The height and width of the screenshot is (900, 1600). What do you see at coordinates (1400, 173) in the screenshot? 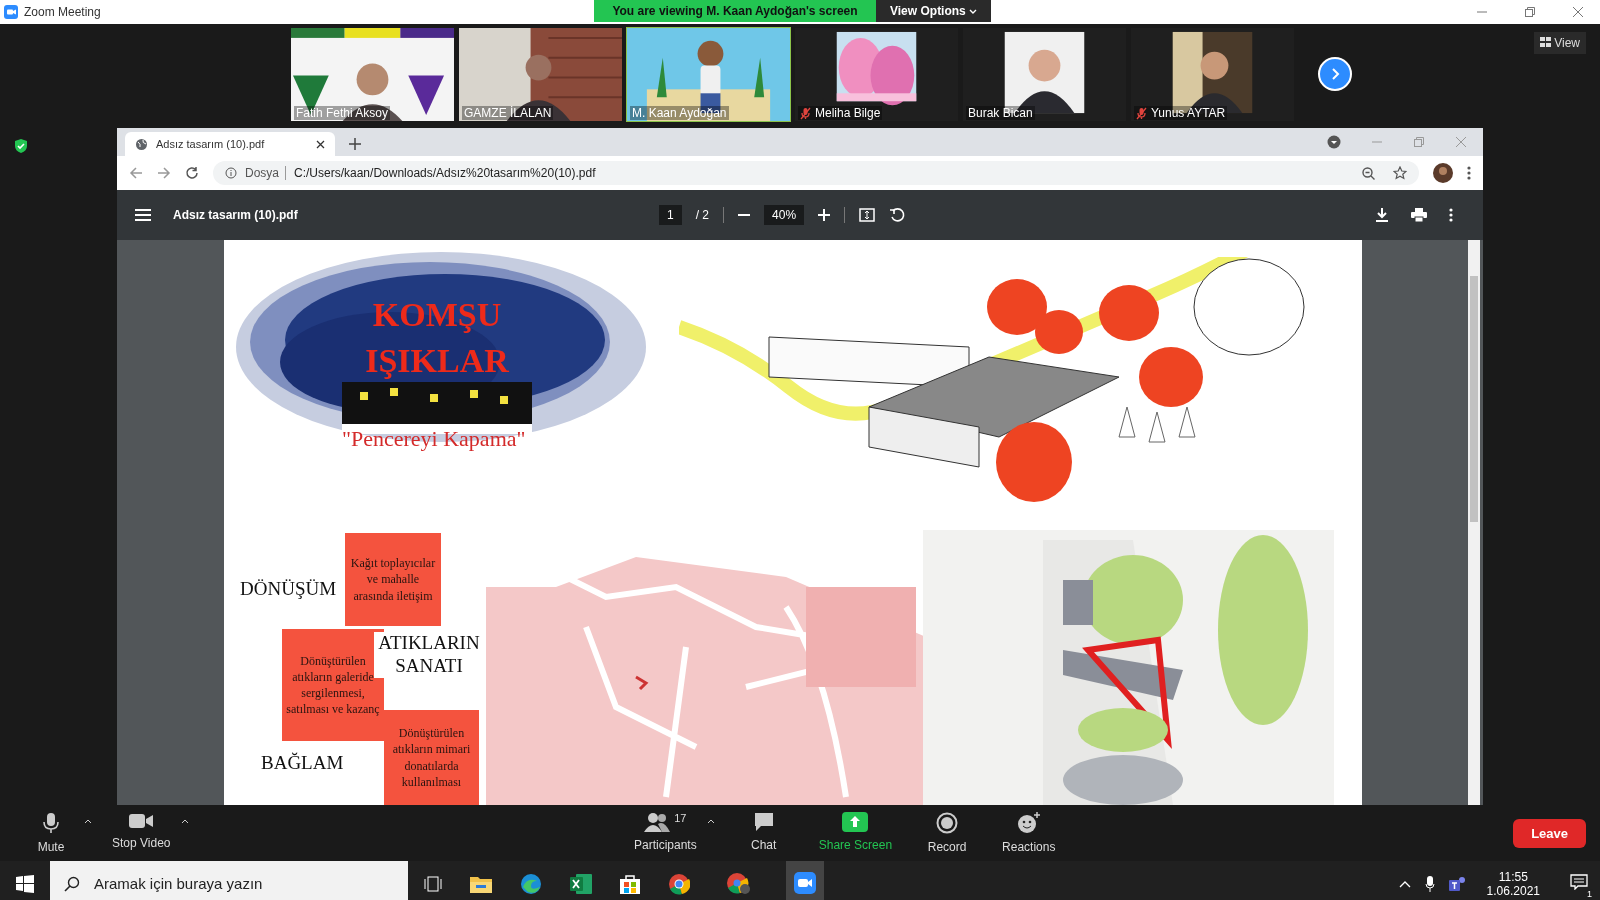
I see `star-icon` at bounding box center [1400, 173].